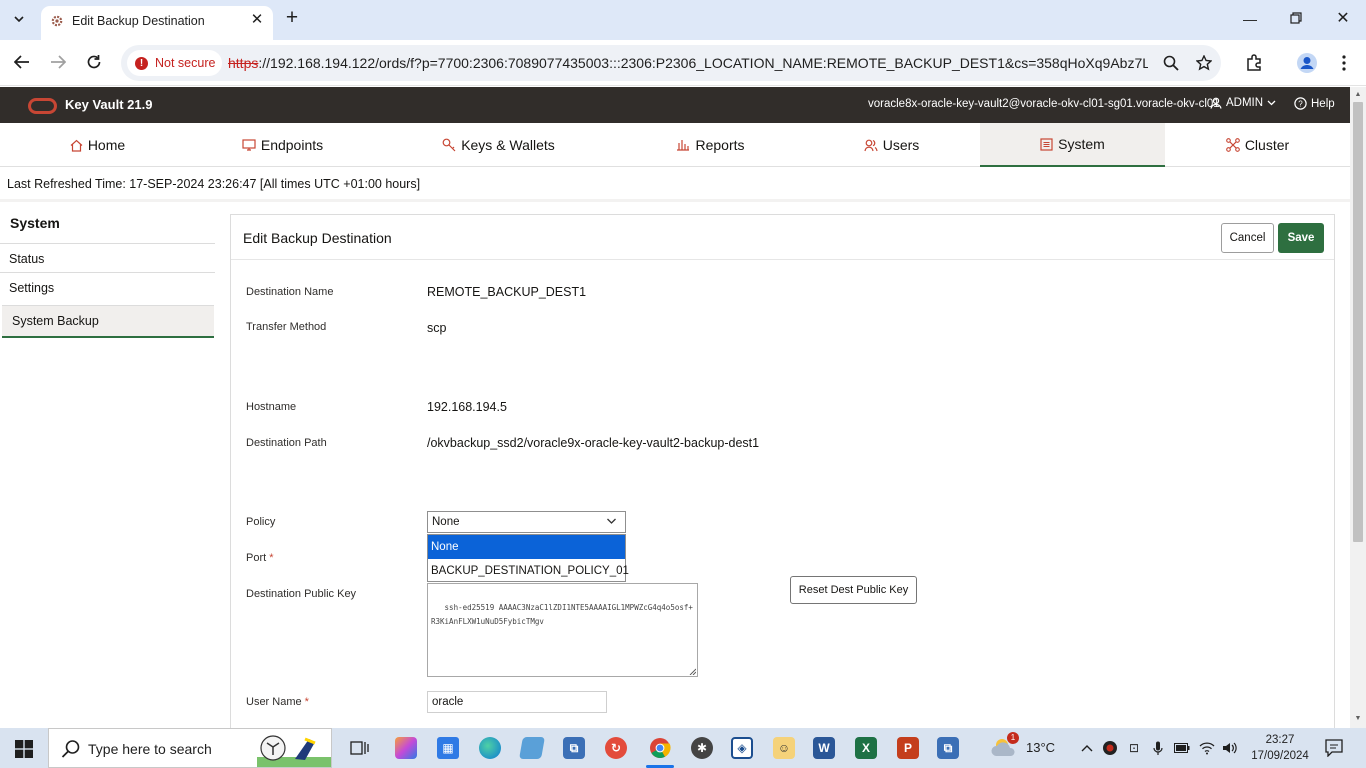 This screenshot has width=1366, height=768. Describe the element at coordinates (448, 748) in the screenshot. I see `microsoft-store-icon: ▦` at that location.